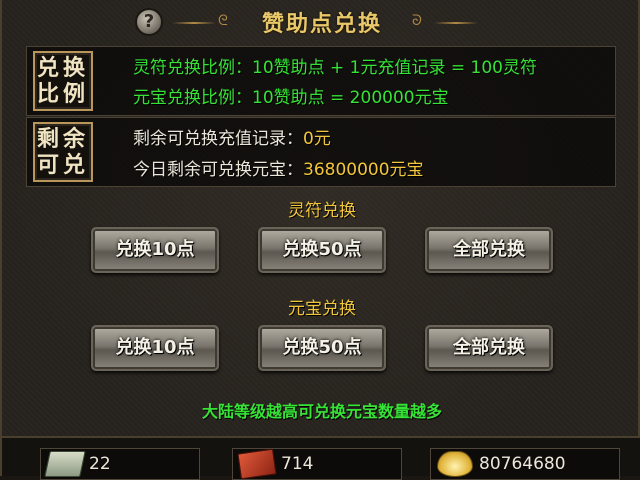 This screenshot has width=640, height=480. I want to click on rate-seal-bottom: 比例, so click(62, 94).